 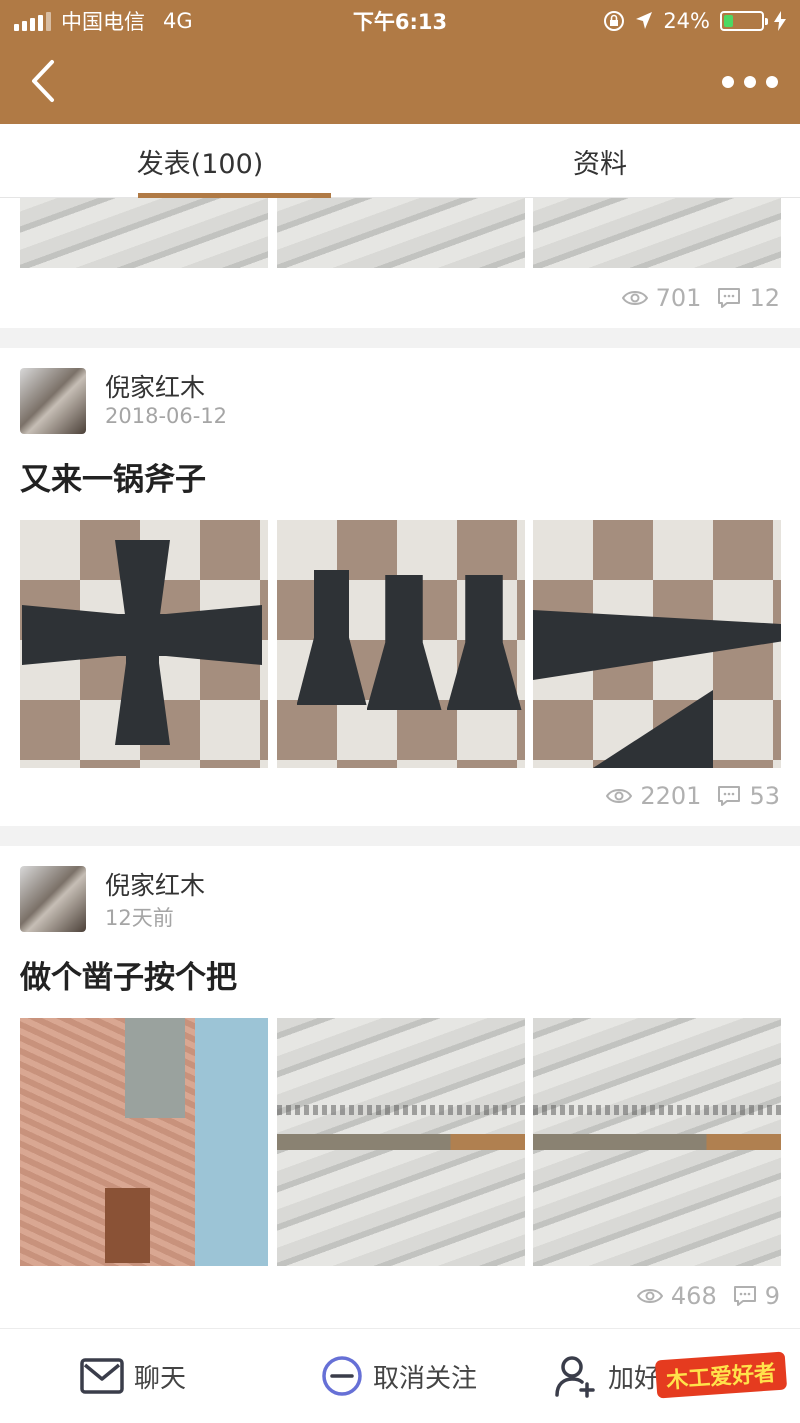 I want to click on add-friend-label: 加好, so click(x=634, y=1378).